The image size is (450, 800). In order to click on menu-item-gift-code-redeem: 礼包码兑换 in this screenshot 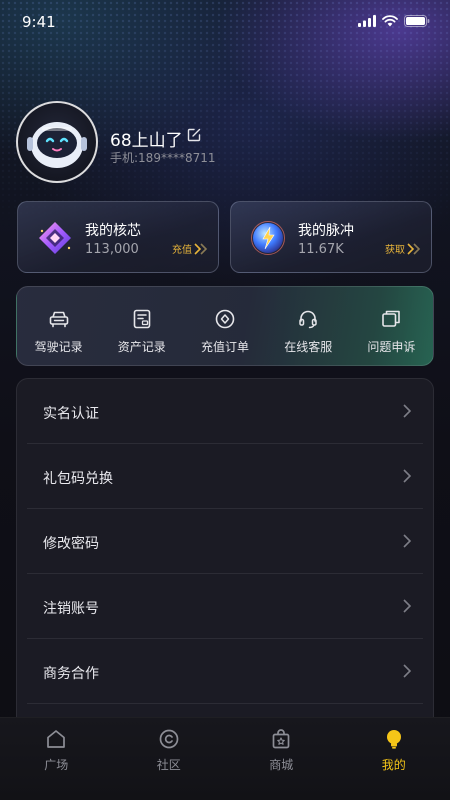, I will do `click(225, 476)`.